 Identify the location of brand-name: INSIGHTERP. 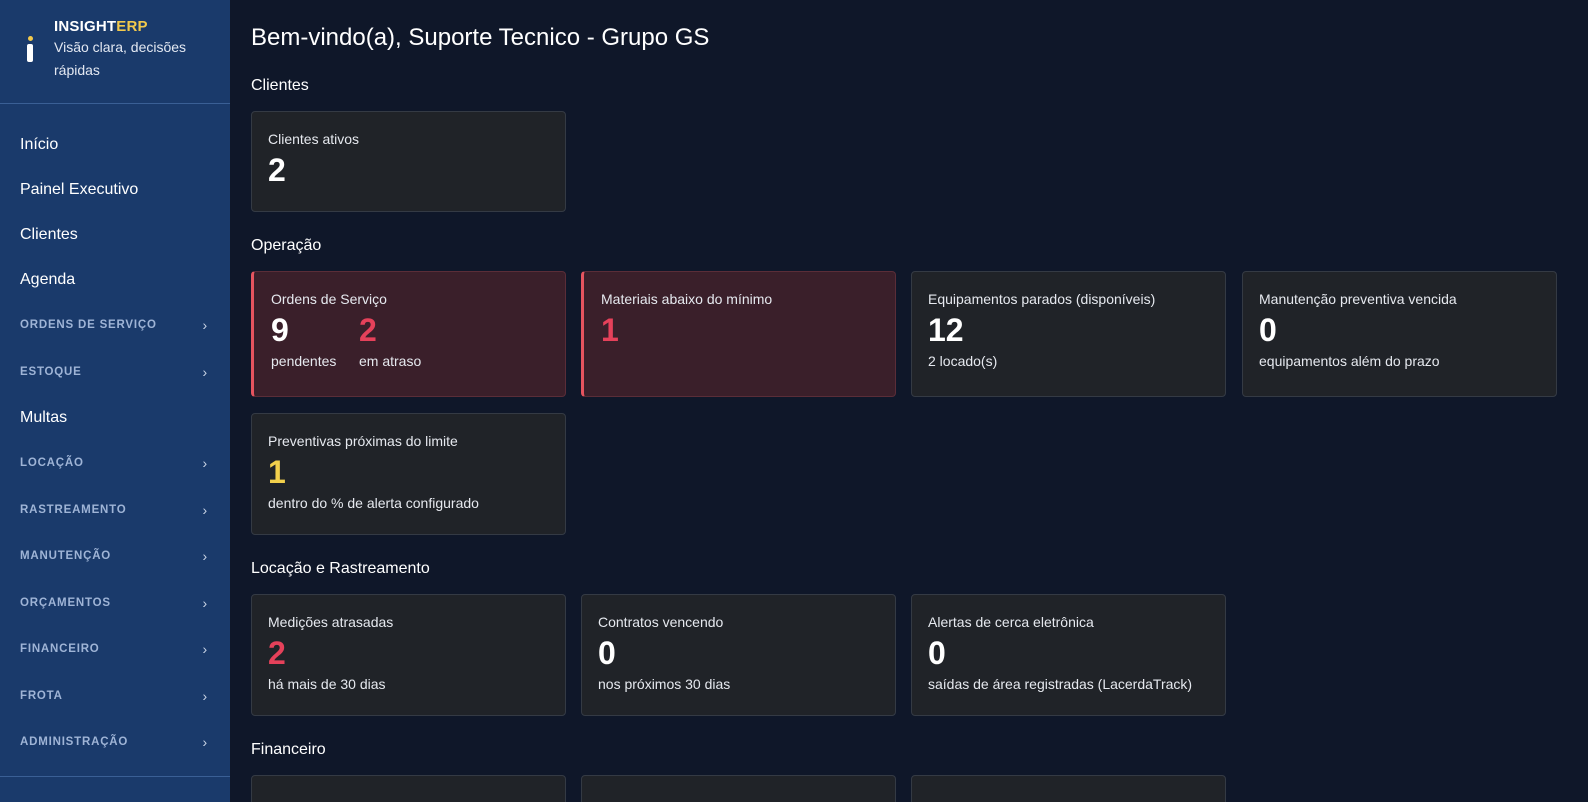
(124, 26).